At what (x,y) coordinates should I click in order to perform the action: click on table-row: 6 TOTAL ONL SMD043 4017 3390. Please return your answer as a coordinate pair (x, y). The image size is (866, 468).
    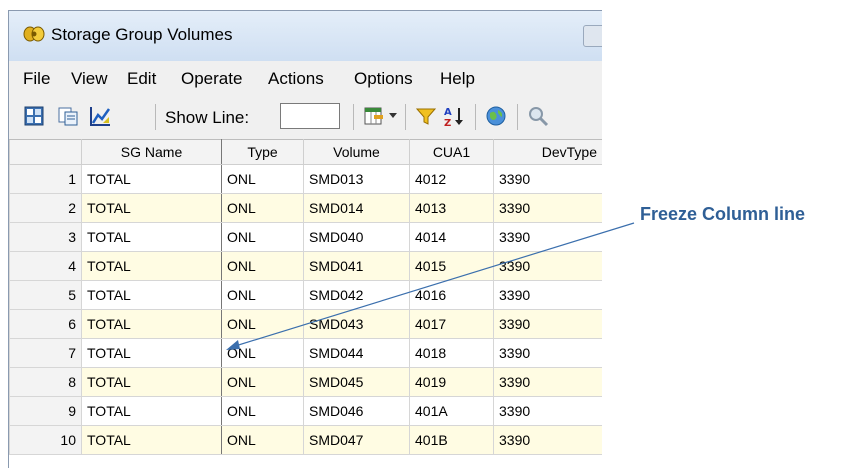
    Looking at the image, I should click on (305, 324).